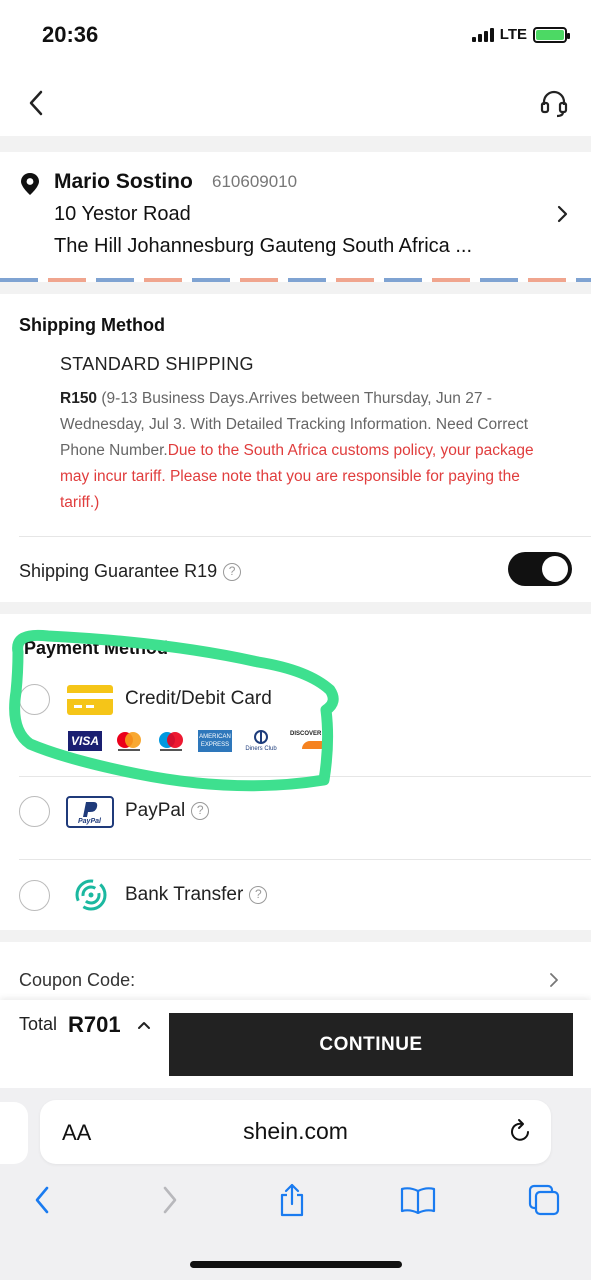 Image resolution: width=591 pixels, height=1280 pixels. I want to click on status-bar: 20:36 LTE, so click(295, 35).